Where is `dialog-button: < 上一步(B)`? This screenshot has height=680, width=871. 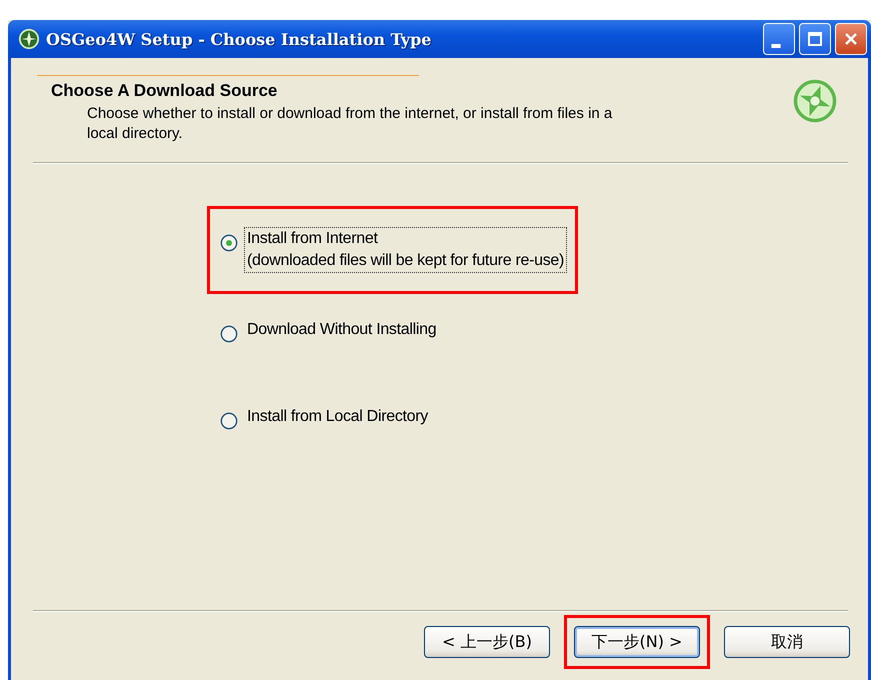 dialog-button: < 上一步(B) is located at coordinates (487, 642).